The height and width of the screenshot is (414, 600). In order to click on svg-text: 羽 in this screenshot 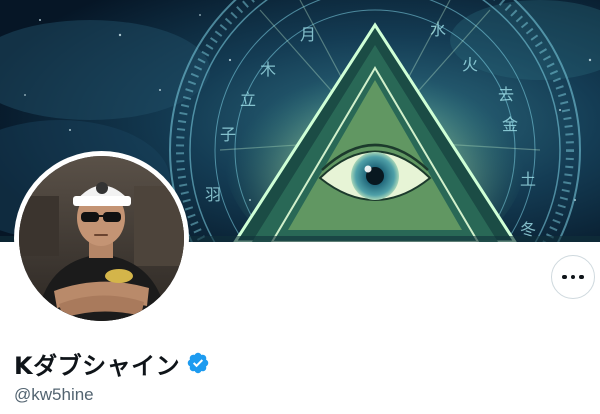, I will do `click(213, 194)`.